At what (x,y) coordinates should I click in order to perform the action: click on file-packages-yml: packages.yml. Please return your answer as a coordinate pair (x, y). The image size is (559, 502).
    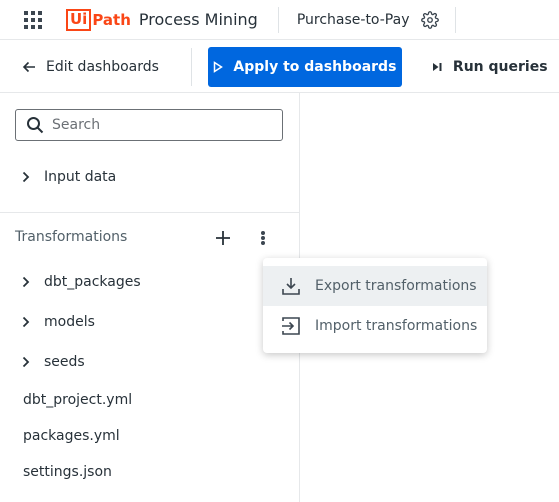
    Looking at the image, I should click on (71, 436).